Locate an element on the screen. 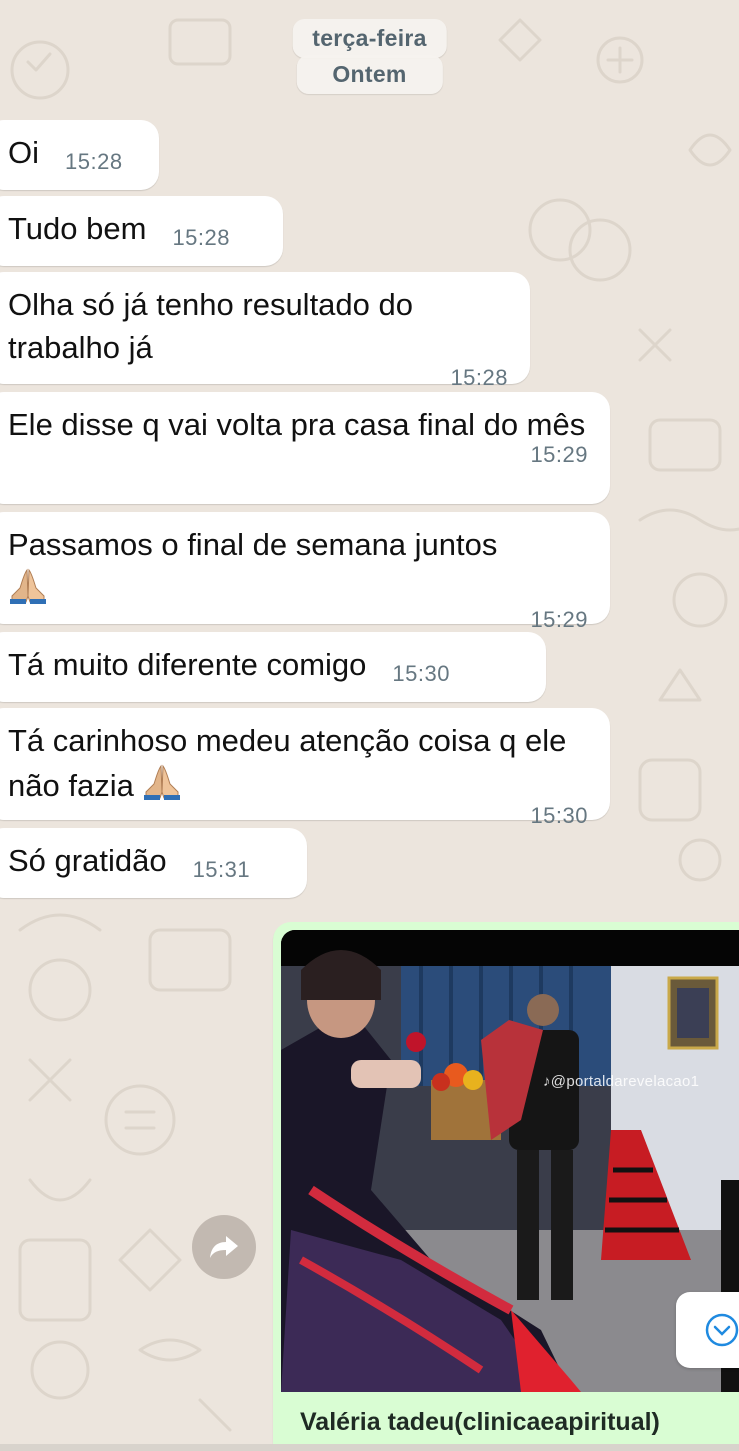  forward-button is located at coordinates (224, 1247).